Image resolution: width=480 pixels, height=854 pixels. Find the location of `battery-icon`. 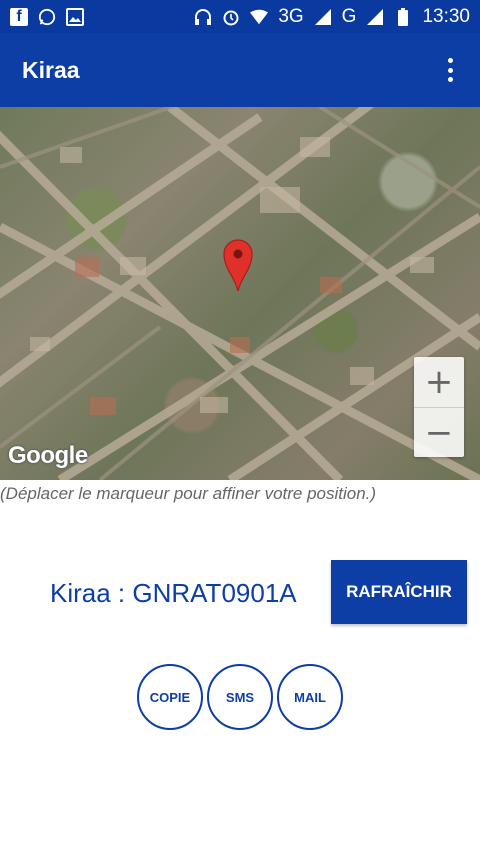

battery-icon is located at coordinates (403, 16).